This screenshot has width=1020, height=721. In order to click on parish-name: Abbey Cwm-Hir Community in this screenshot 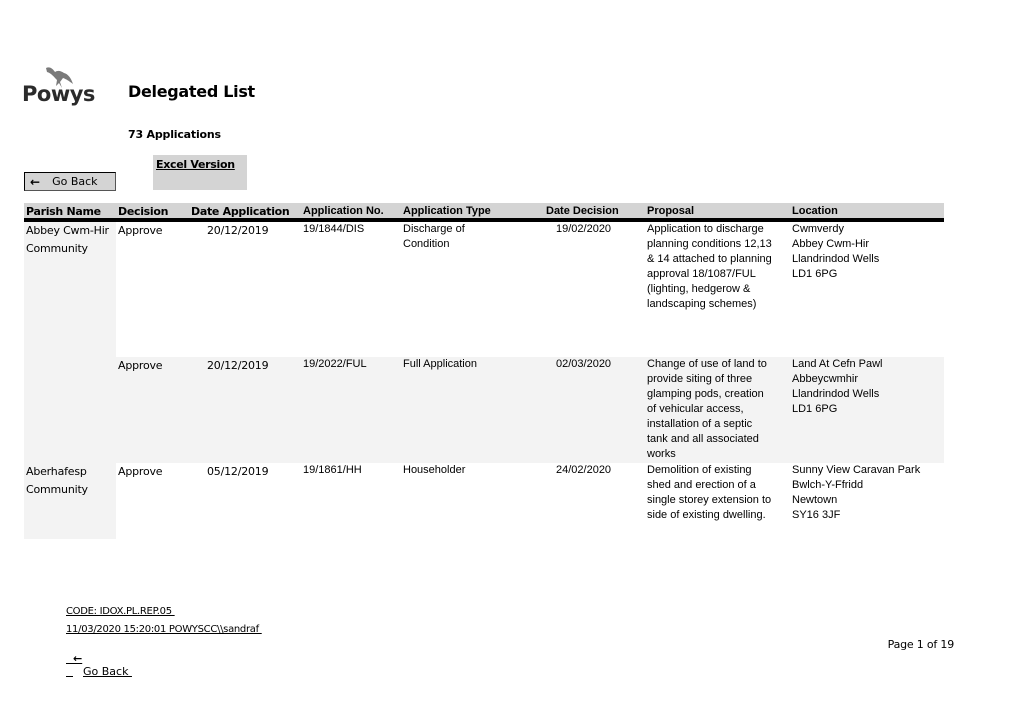, I will do `click(67, 240)`.